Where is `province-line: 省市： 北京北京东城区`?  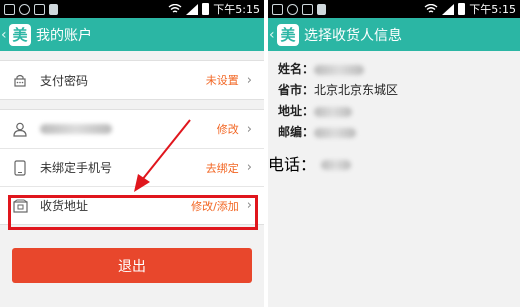 province-line: 省市： 北京北京东城区 is located at coordinates (394, 90).